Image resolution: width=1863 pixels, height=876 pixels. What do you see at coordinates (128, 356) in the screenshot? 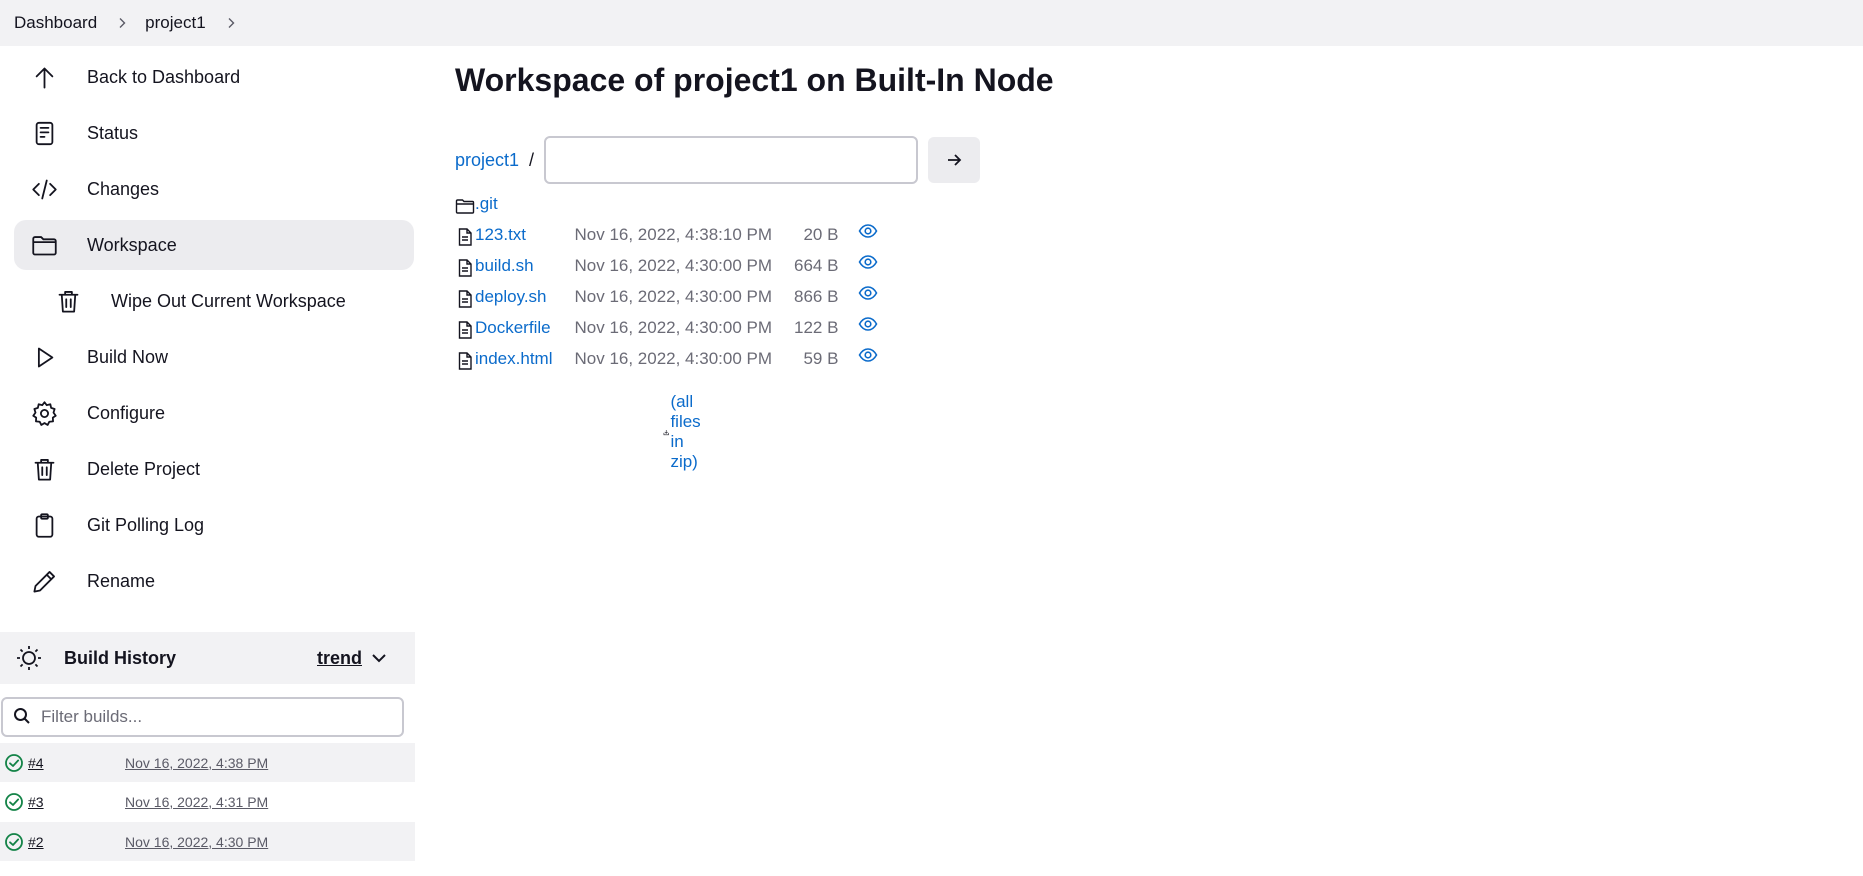
I see `sidebar-item-label: Build Now` at bounding box center [128, 356].